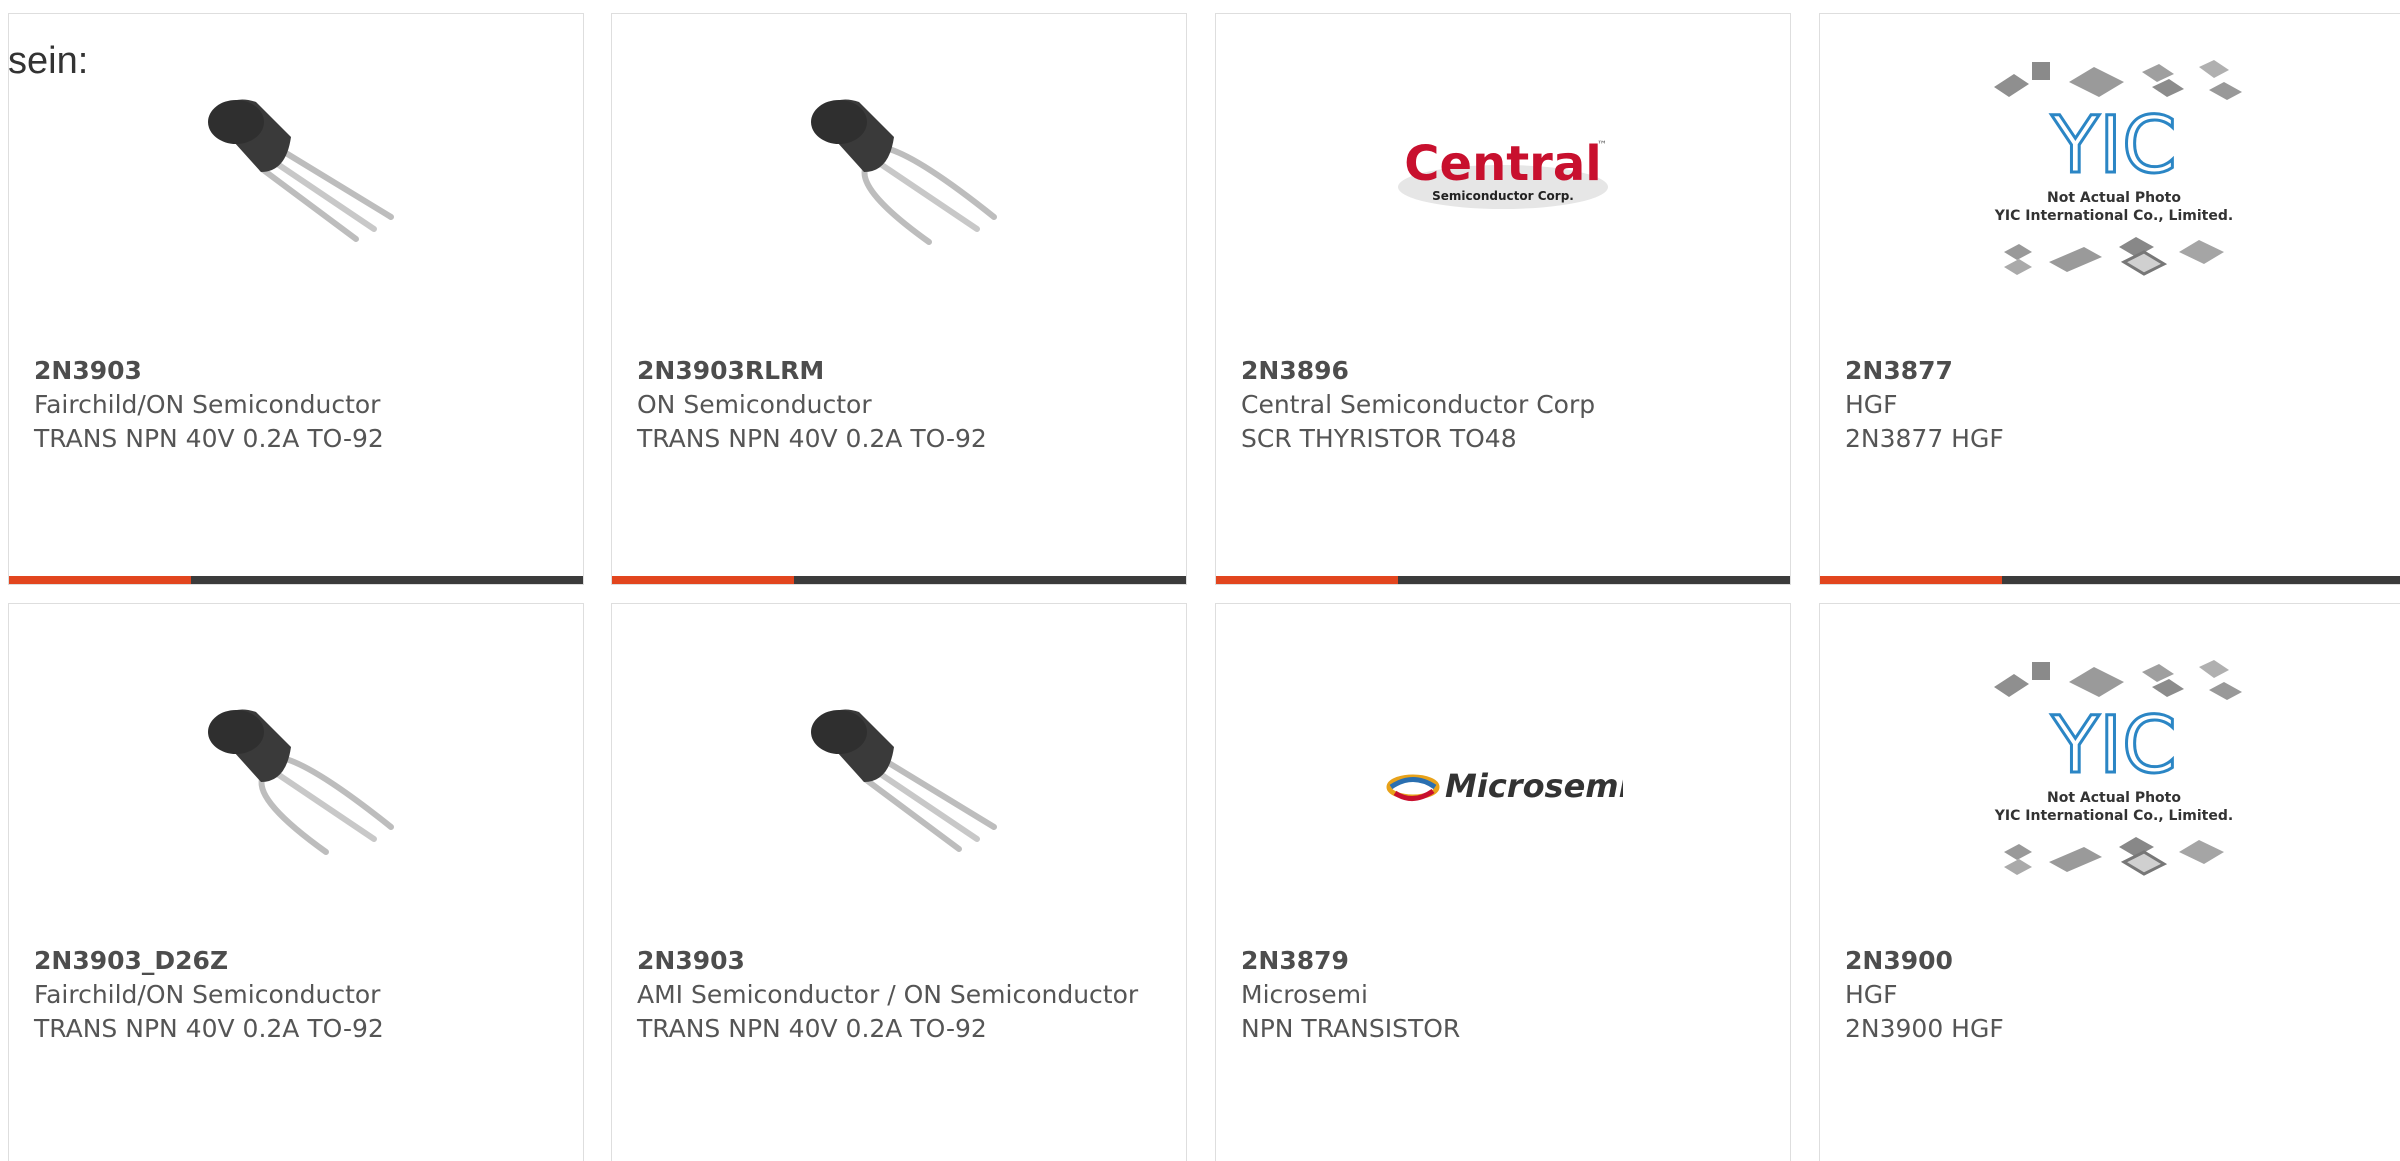 The image size is (2400, 1161). Describe the element at coordinates (2105, 405) in the screenshot. I see `product-info: 2N3877 HGF 2N3877 HGF` at that location.